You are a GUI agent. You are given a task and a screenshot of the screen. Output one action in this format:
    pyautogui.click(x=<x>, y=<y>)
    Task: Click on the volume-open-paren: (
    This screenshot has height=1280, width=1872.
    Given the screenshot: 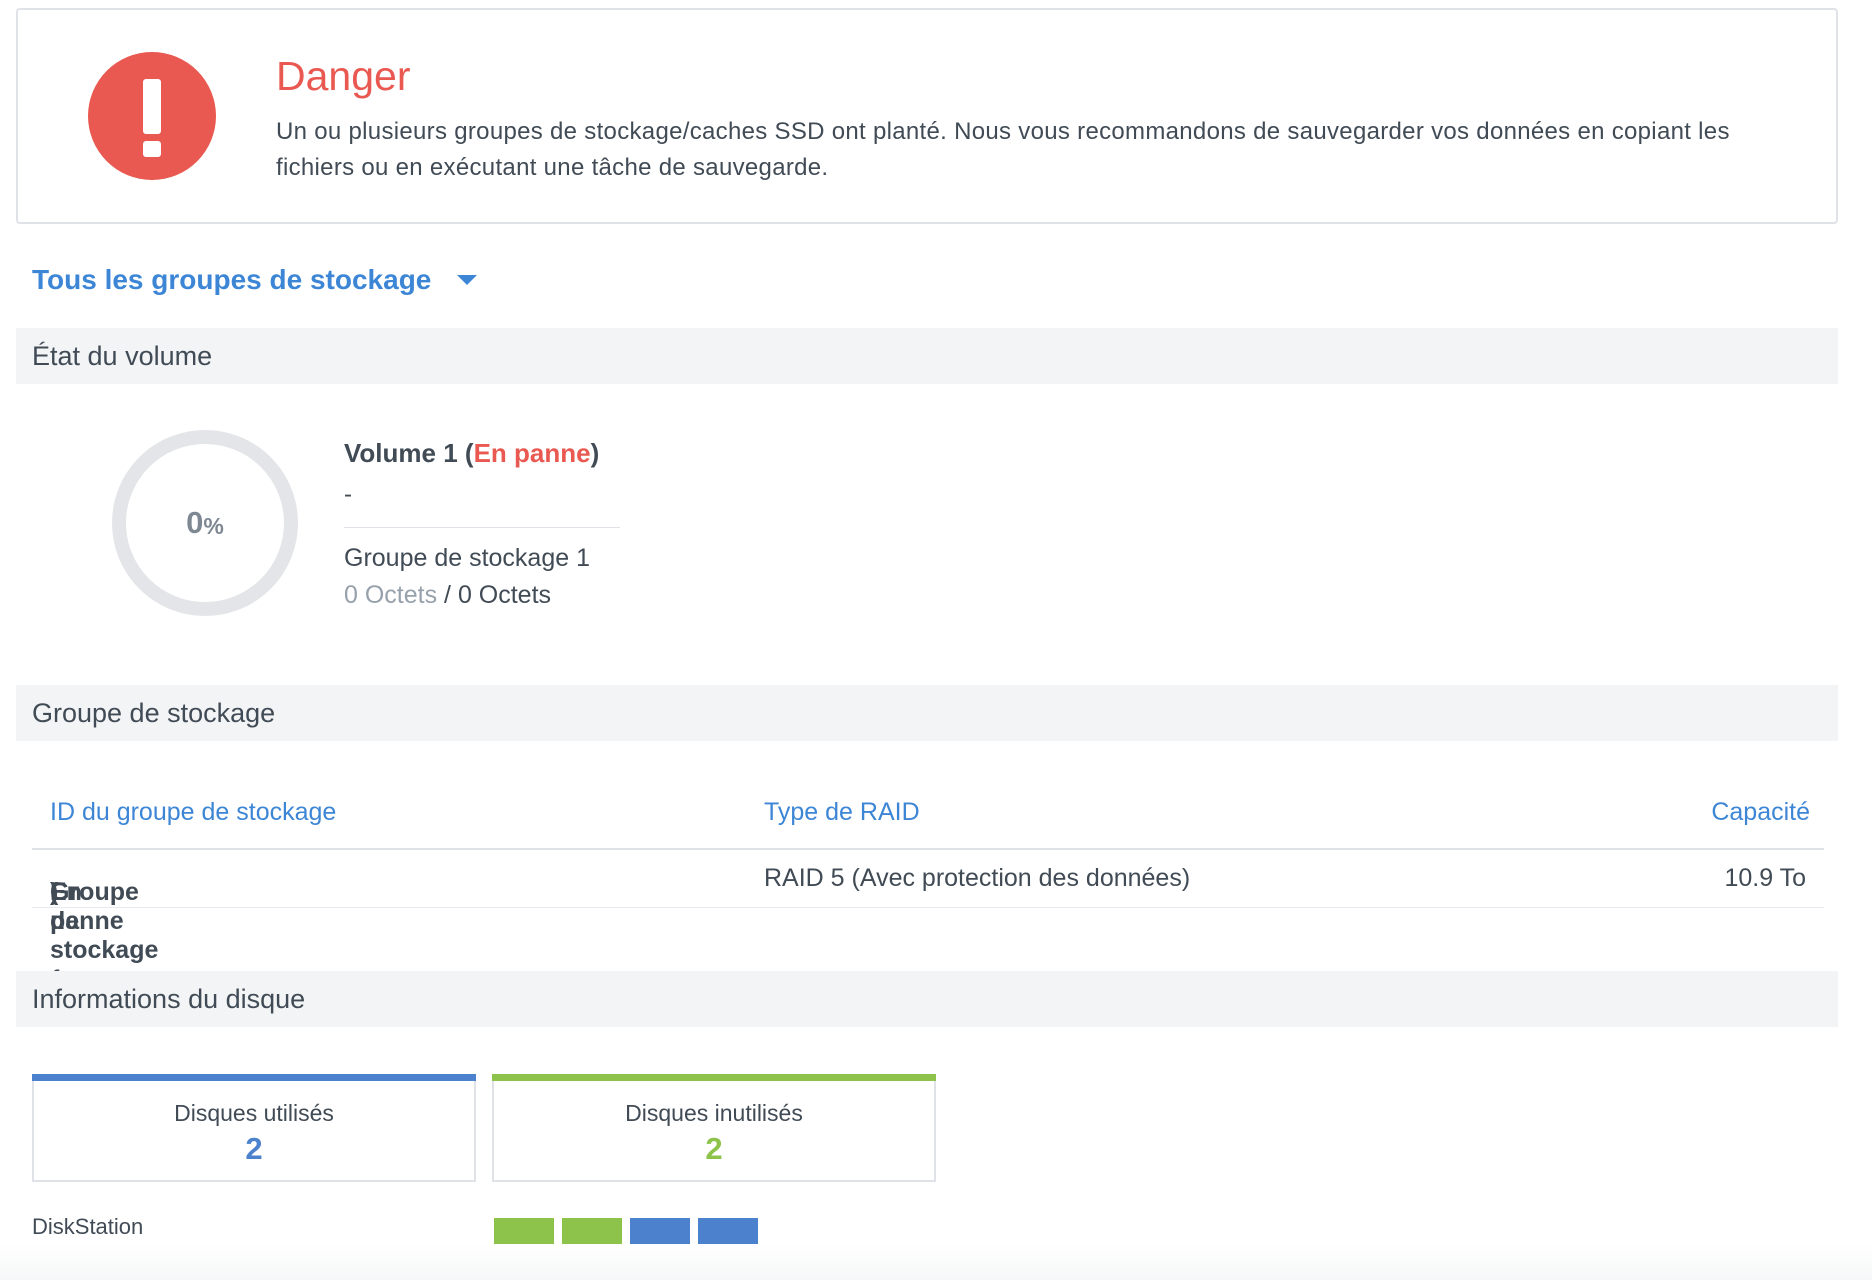 What is the action you would take?
    pyautogui.click(x=465, y=453)
    